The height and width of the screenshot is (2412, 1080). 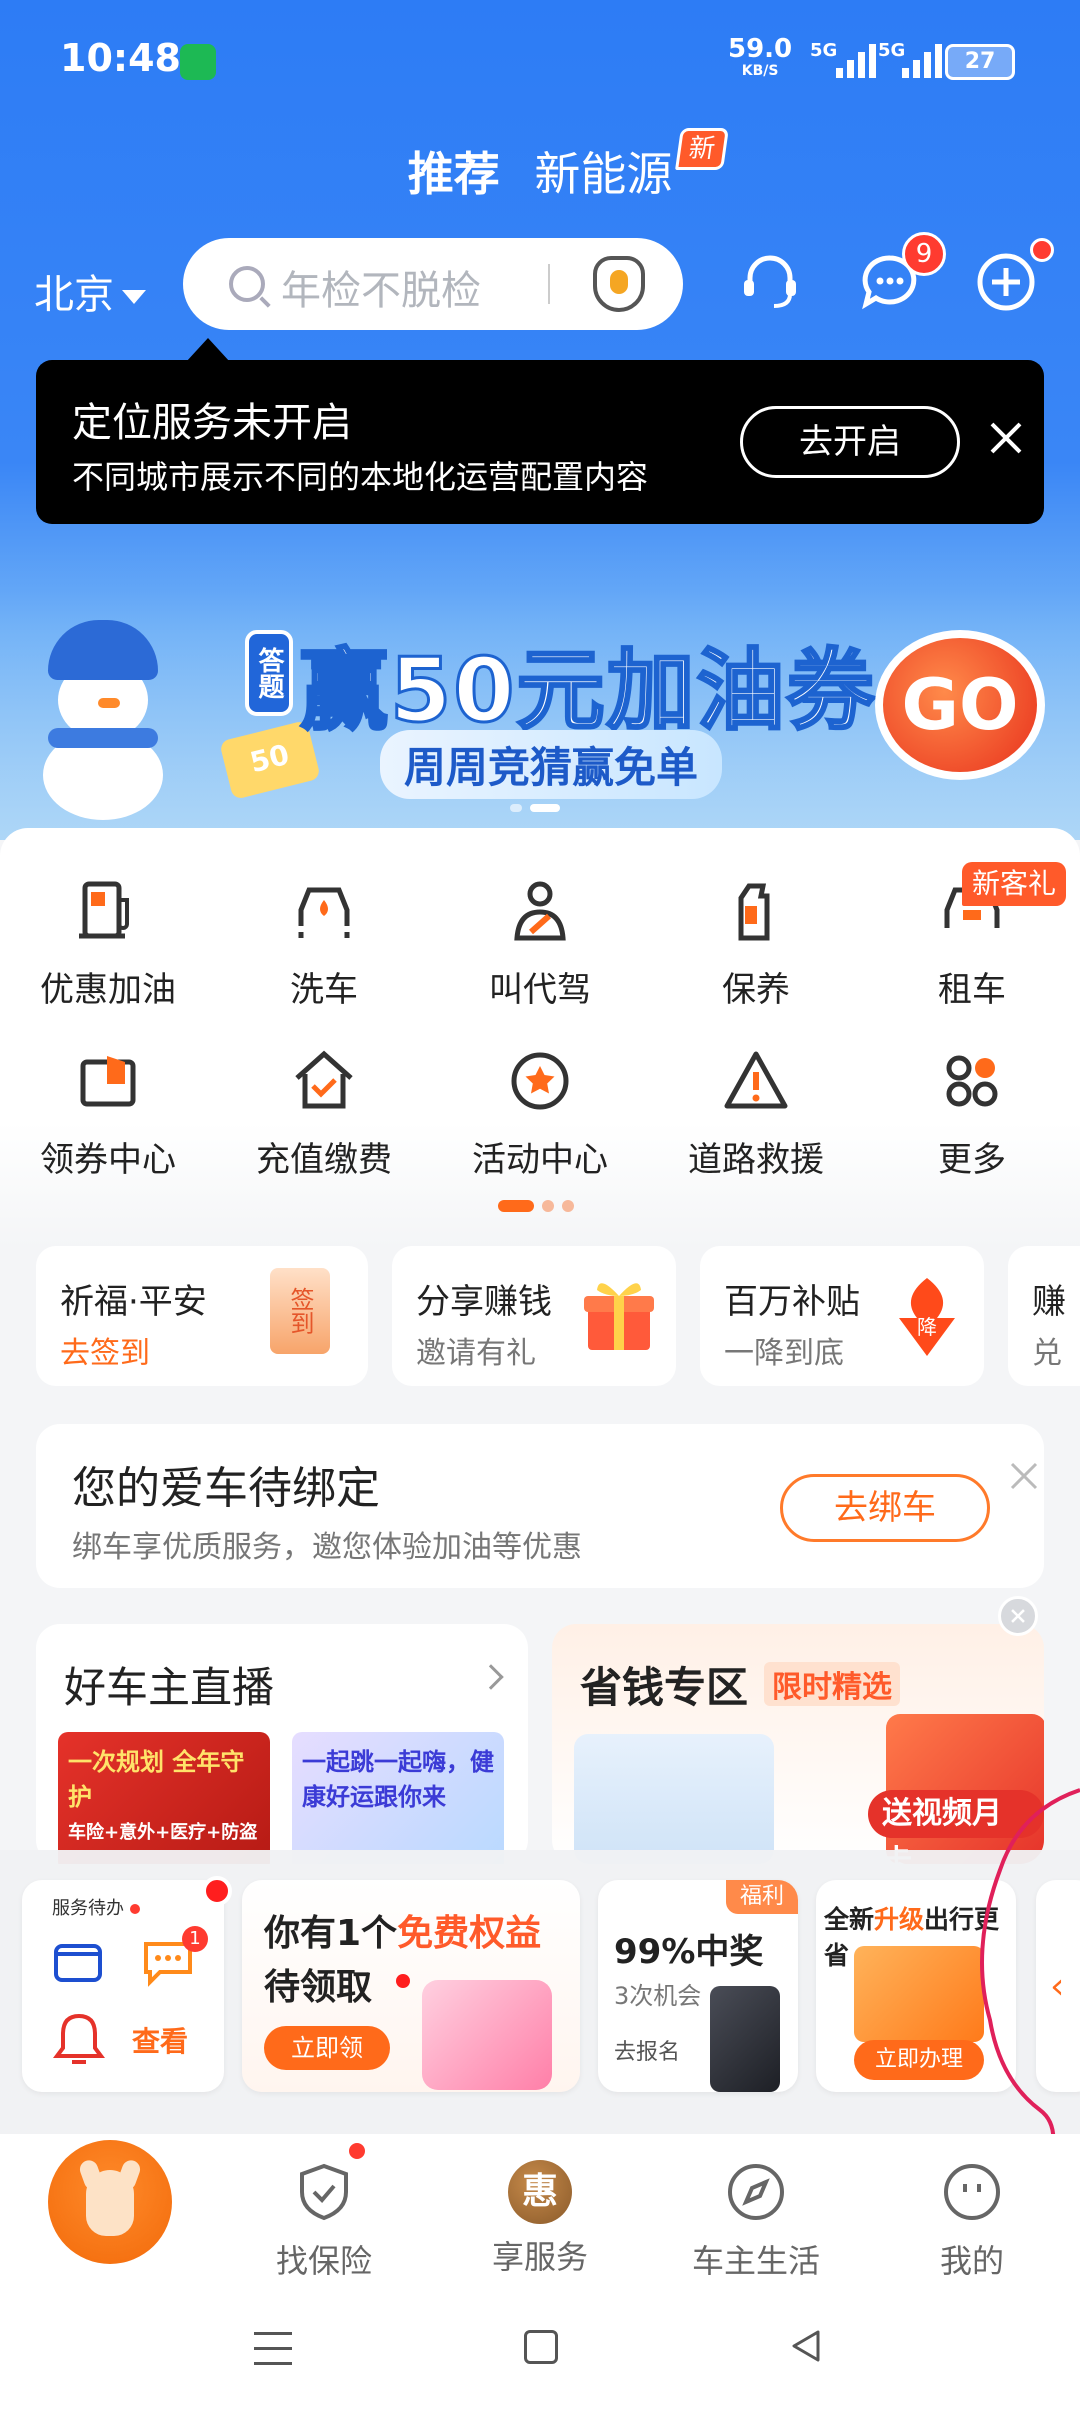 I want to click on service-label: 活动中心, so click(x=540, y=1160).